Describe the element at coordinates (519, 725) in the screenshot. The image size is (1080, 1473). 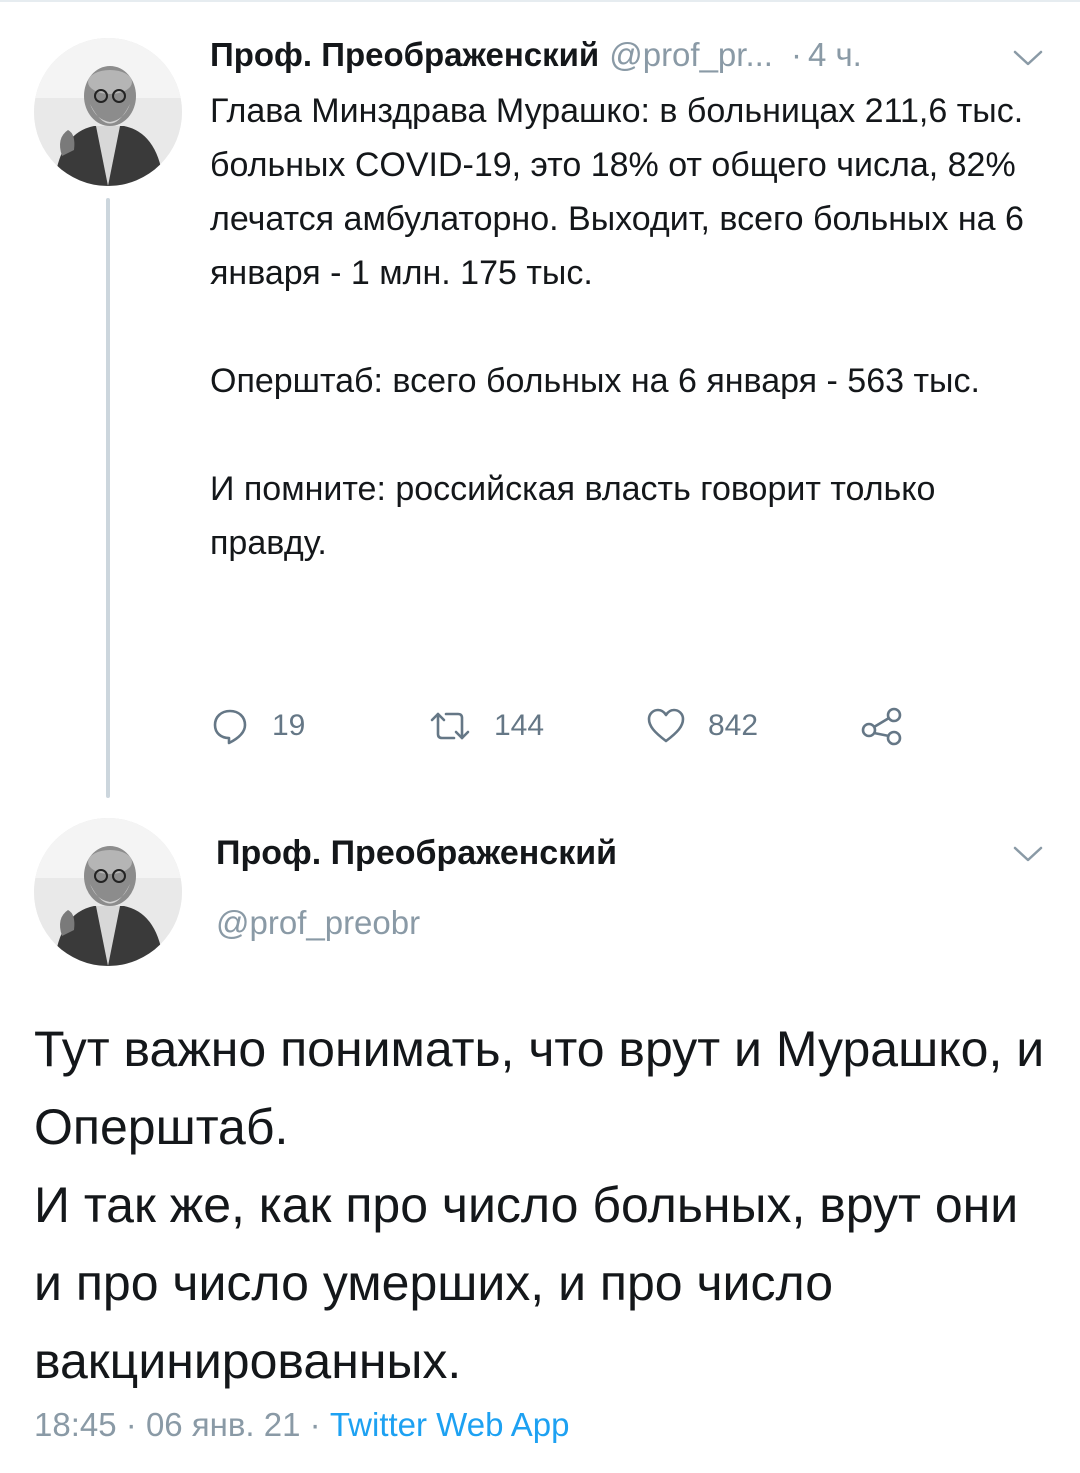
I see `retweet-count: 144` at that location.